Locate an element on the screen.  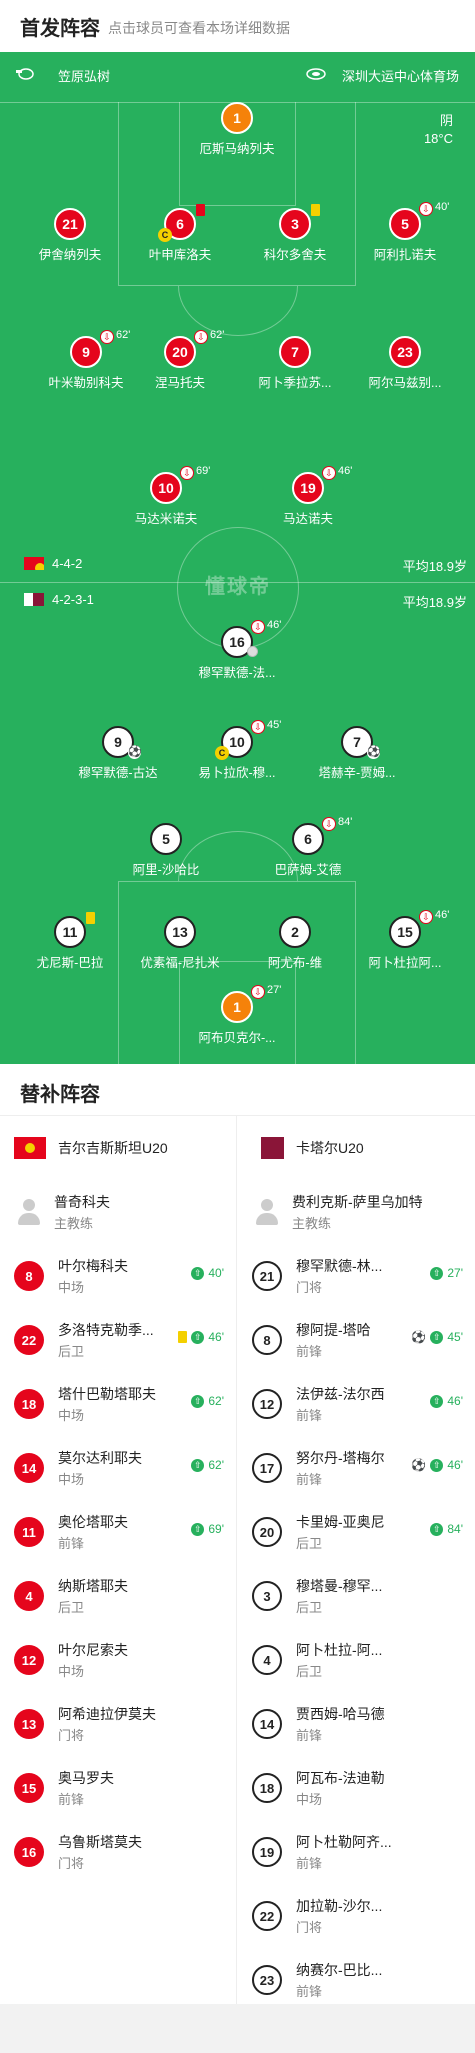
away-sub-row-0: 21 穆罕默德-林... 门将 ⇧ 27' is located at coordinates (356, 1276).